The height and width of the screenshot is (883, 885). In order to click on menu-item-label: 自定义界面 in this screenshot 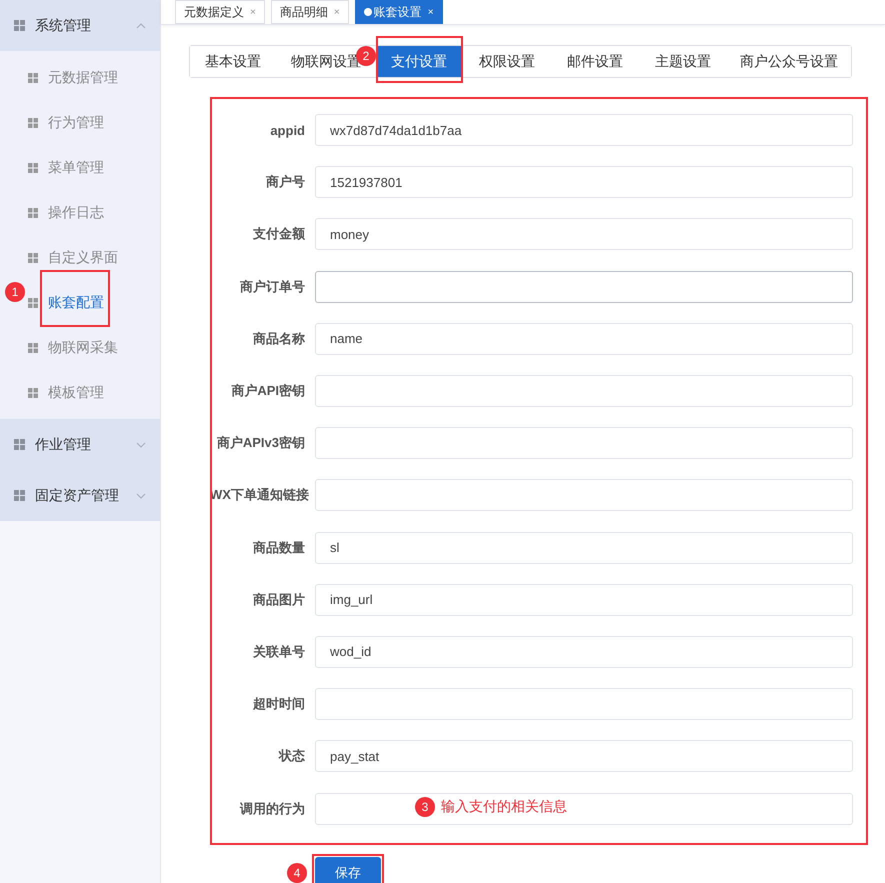, I will do `click(83, 257)`.